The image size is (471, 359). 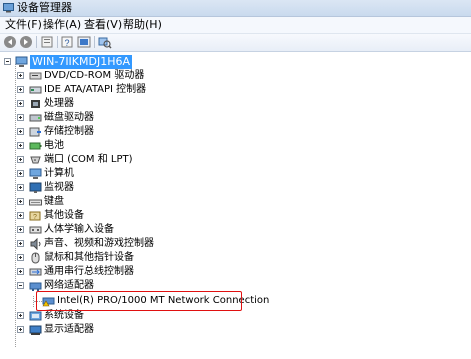 I want to click on menu-bar: 文件(F) 操作(A) 查看(V) 帮助(H), so click(x=235, y=25).